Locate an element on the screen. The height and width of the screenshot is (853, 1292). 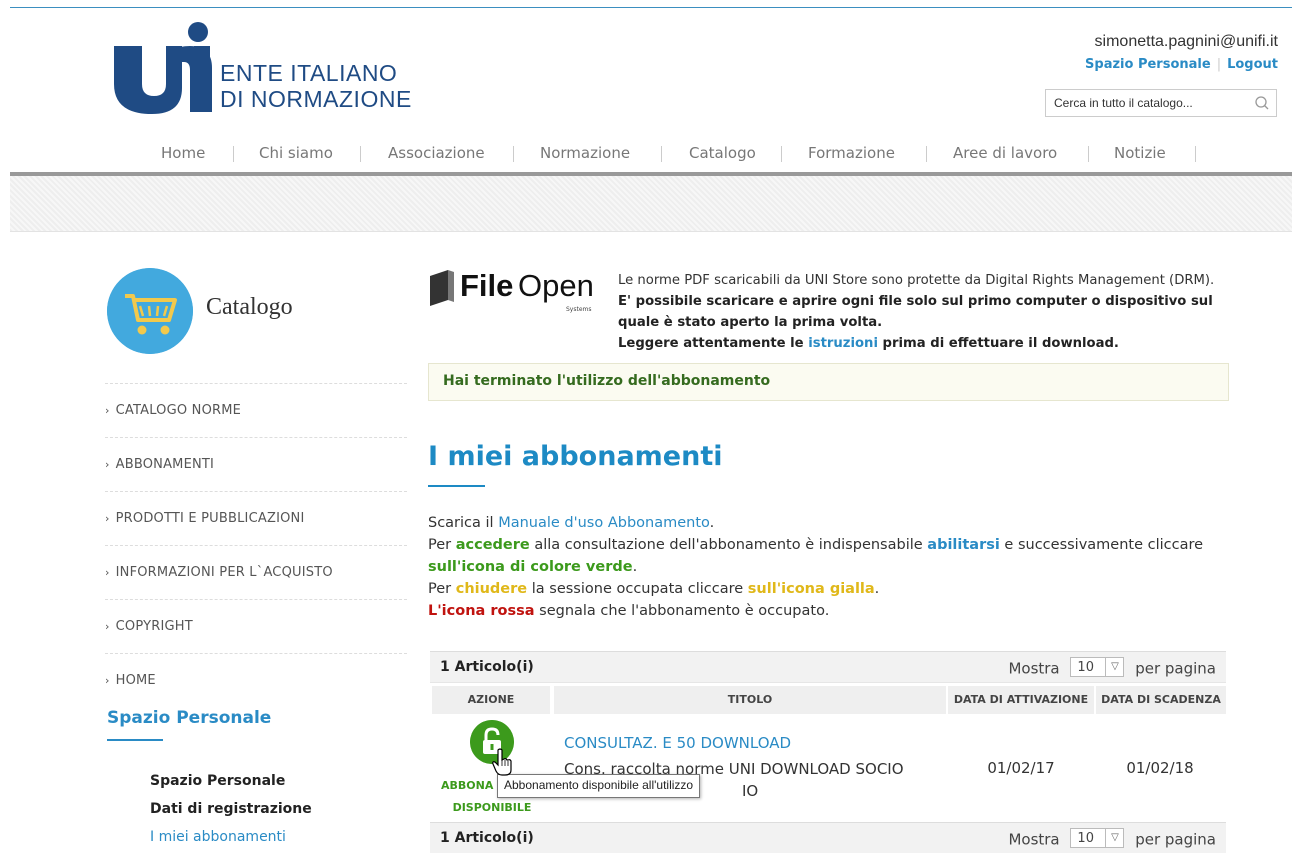
personal-link-abbonamenti: I miei abbonamenti is located at coordinates (231, 837).